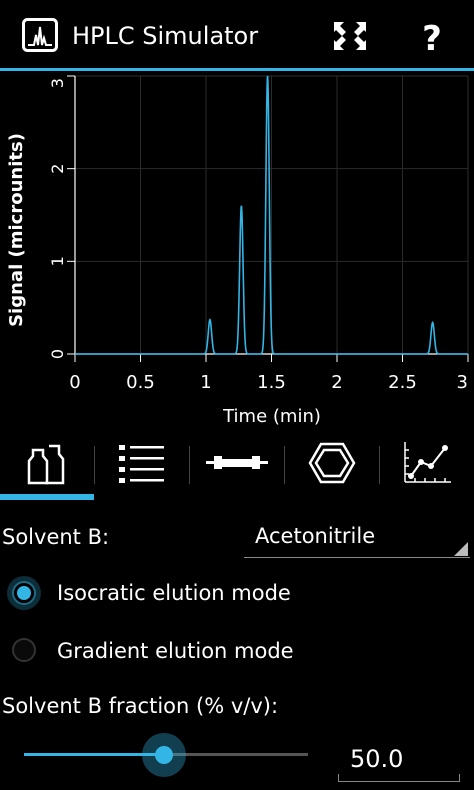 Image resolution: width=474 pixels, height=790 pixels. What do you see at coordinates (237, 69) in the screenshot?
I see `action-bar-divider` at bounding box center [237, 69].